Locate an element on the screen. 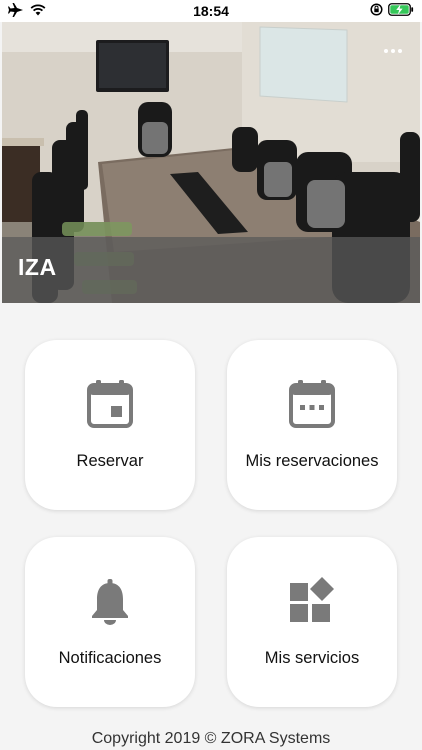 This screenshot has height=750, width=422. notificaciones-tile: Notificaciones is located at coordinates (110, 622).